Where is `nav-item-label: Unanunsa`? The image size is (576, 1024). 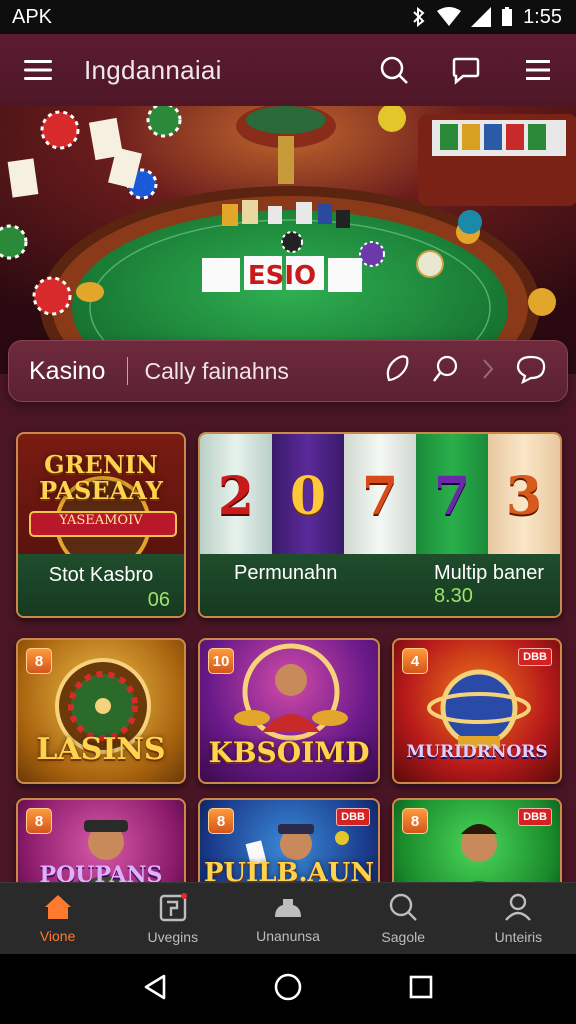 nav-item-label: Unanunsa is located at coordinates (288, 936).